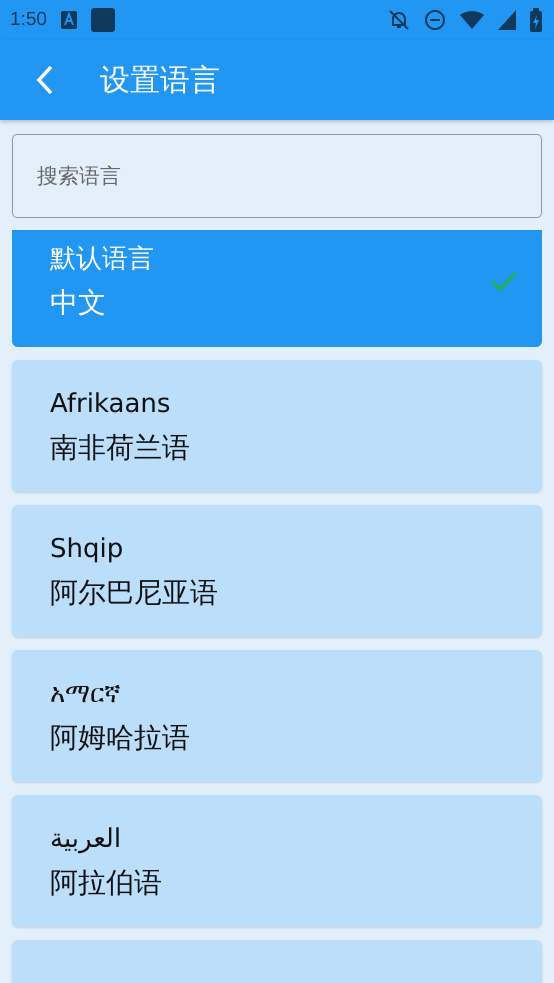 The image size is (554, 983). I want to click on language-name: 阿姆哈拉语, so click(120, 738).